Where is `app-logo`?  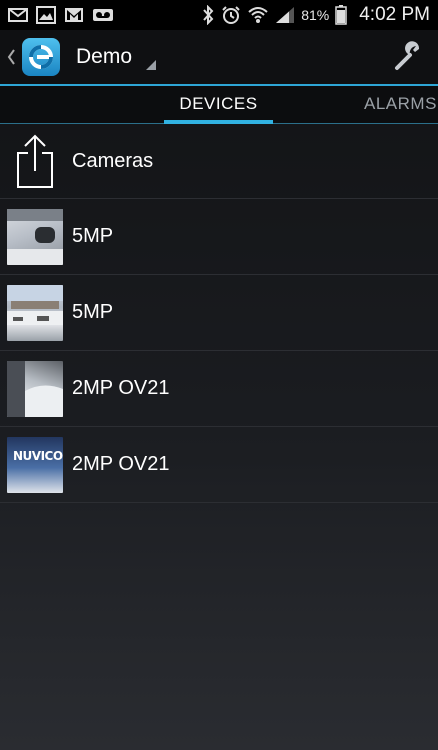 app-logo is located at coordinates (41, 57).